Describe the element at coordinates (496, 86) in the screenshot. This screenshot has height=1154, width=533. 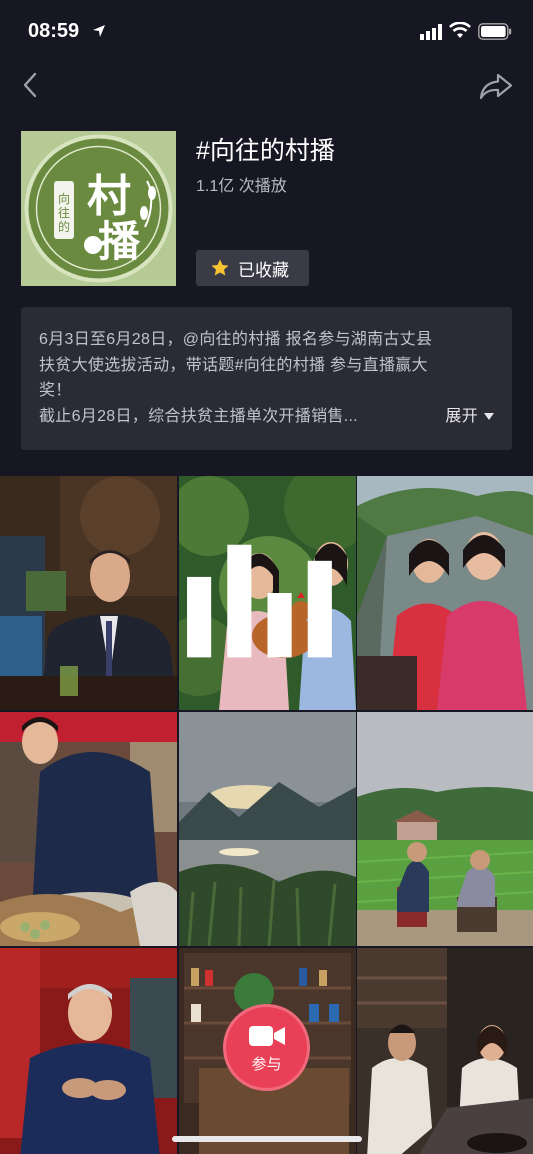
I see `share-icon` at that location.